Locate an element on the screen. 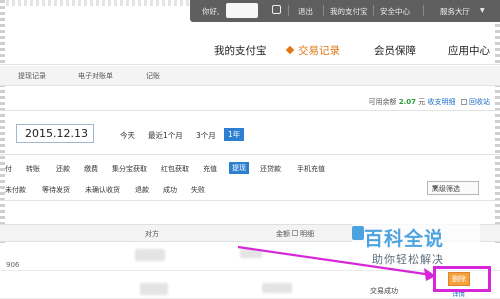  row-status: 交易成功 is located at coordinates (384, 291).